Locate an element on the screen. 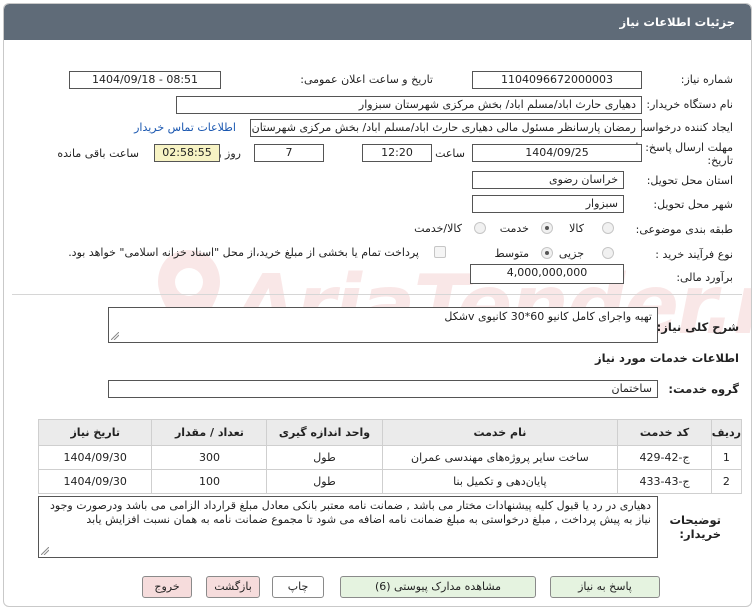  cell-name: ساخت سایر پروژه‌های مهندسی عمران is located at coordinates (500, 457).